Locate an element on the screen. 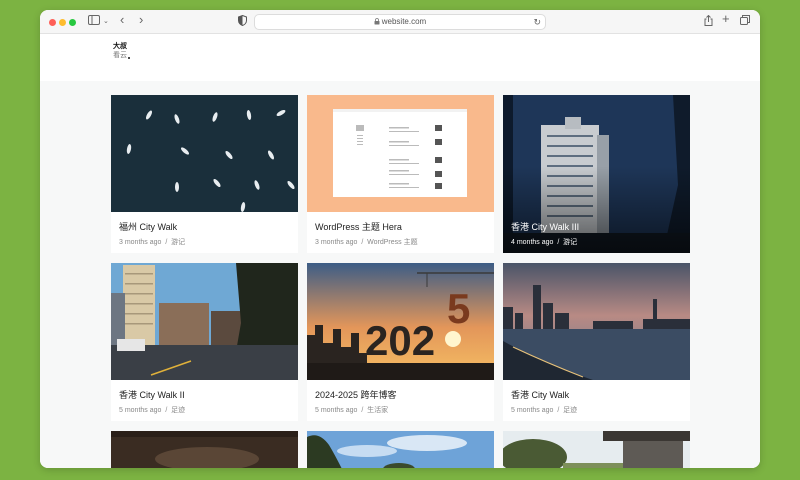  post-thumbnail-hk-harbour is located at coordinates (596, 321).